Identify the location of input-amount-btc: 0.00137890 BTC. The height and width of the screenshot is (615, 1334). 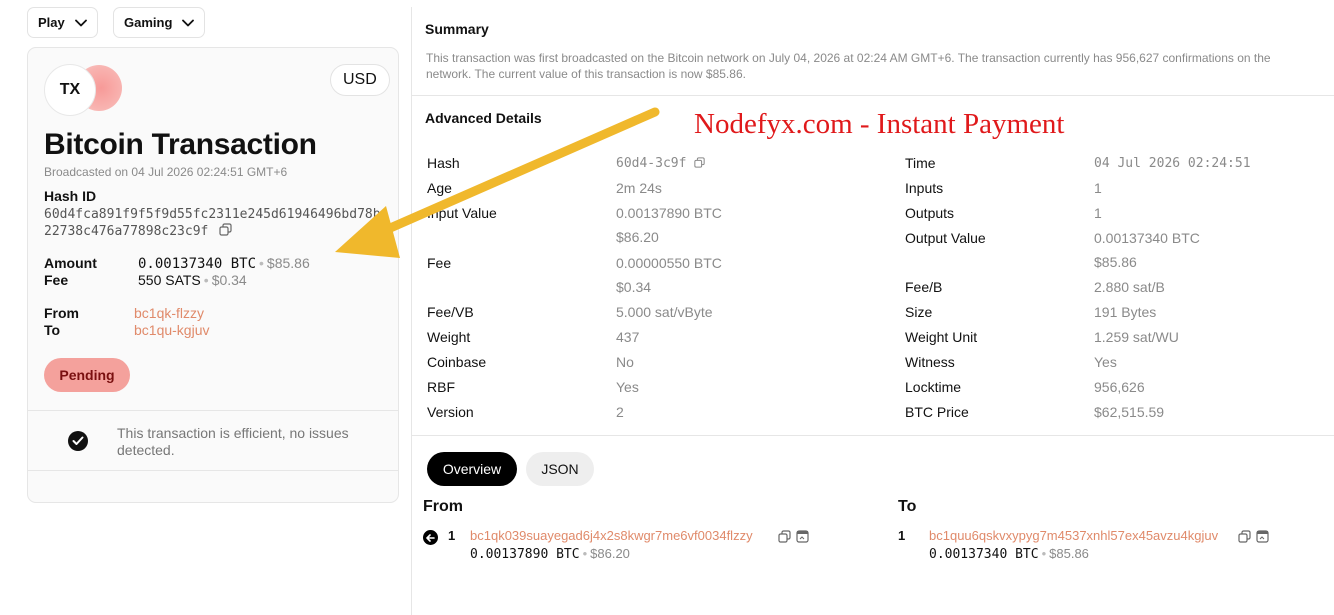
(525, 554).